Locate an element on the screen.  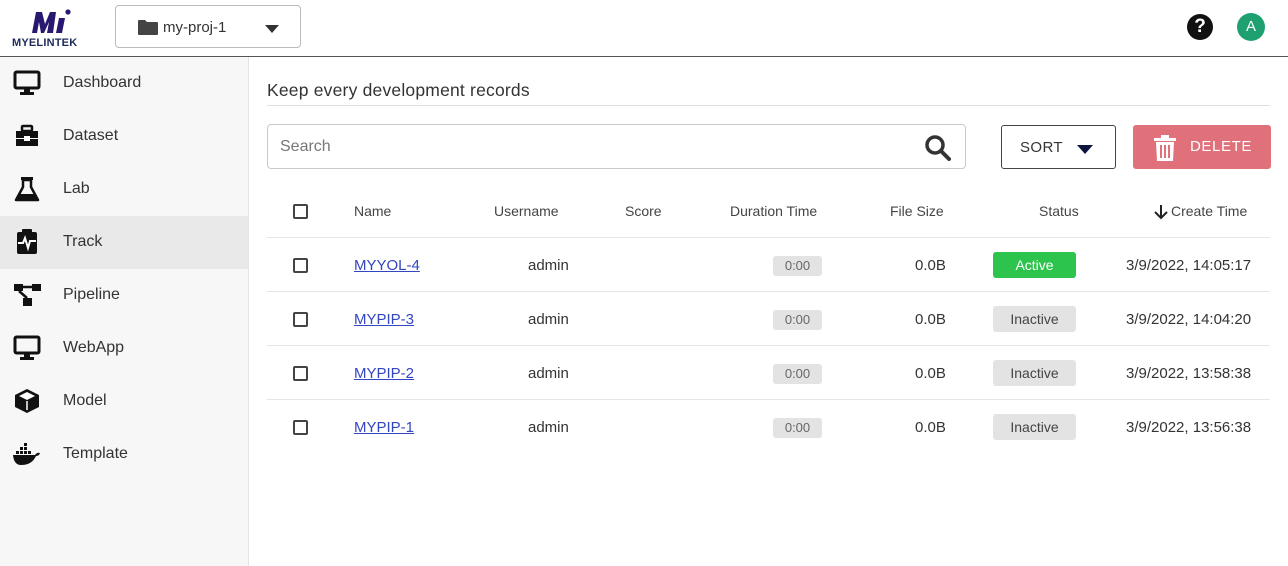
header-score: Score is located at coordinates (643, 211).